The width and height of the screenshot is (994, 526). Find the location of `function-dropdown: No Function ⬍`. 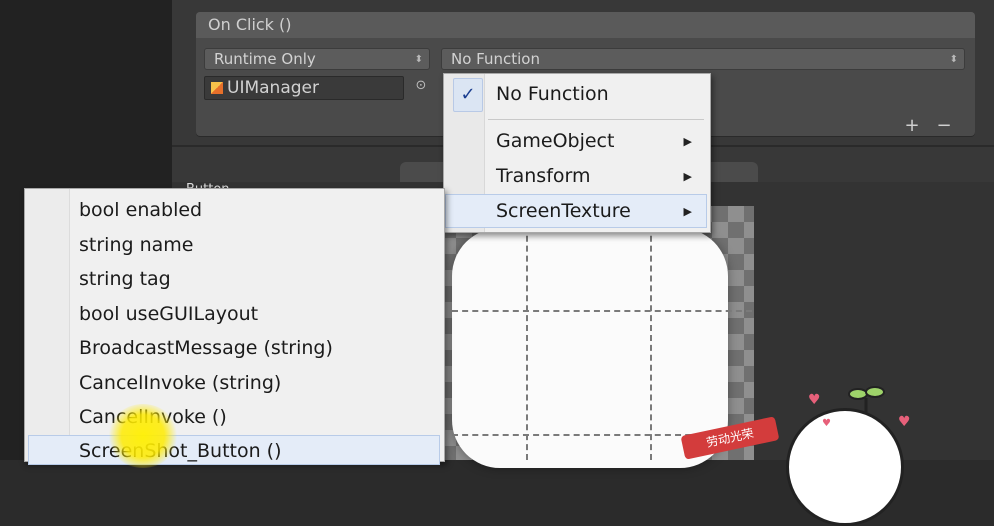

function-dropdown: No Function ⬍ is located at coordinates (703, 59).